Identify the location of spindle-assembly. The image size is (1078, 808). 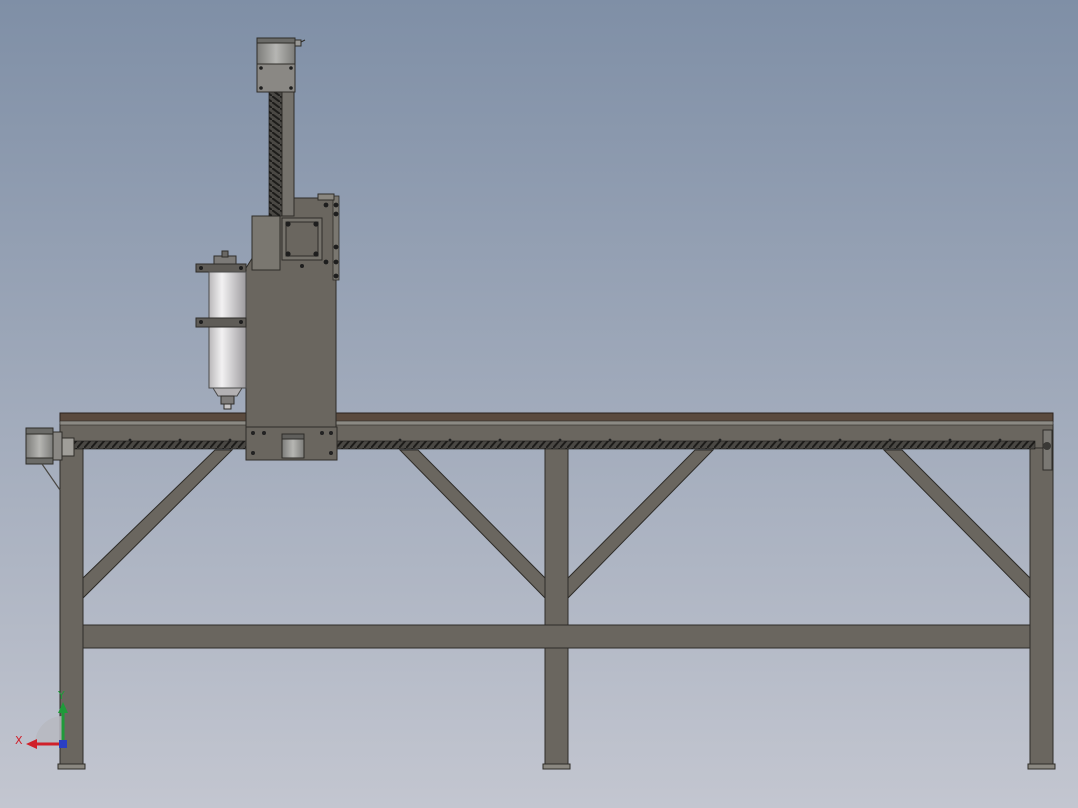
(221, 330).